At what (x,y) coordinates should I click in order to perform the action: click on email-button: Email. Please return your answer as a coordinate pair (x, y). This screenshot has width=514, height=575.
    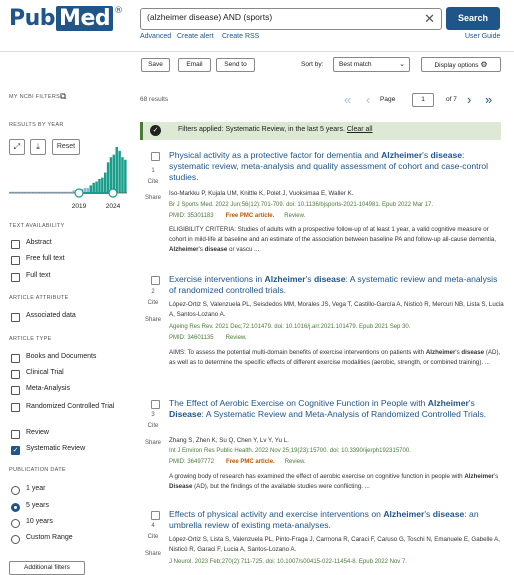
    Looking at the image, I should click on (194, 65).